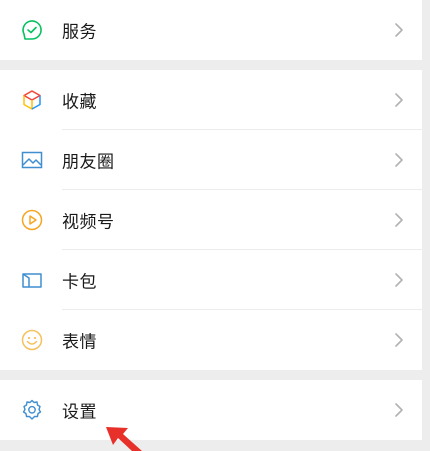 This screenshot has height=451, width=430. What do you see at coordinates (32, 410) in the screenshot?
I see `gear-icon` at bounding box center [32, 410].